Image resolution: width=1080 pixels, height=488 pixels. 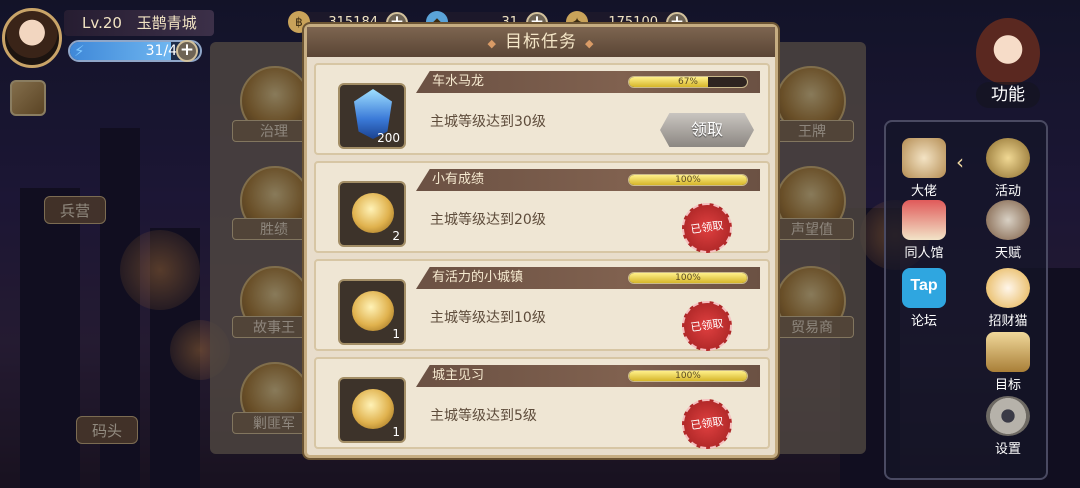 I want to click on chevron-left-icon: ‹, so click(x=960, y=162).